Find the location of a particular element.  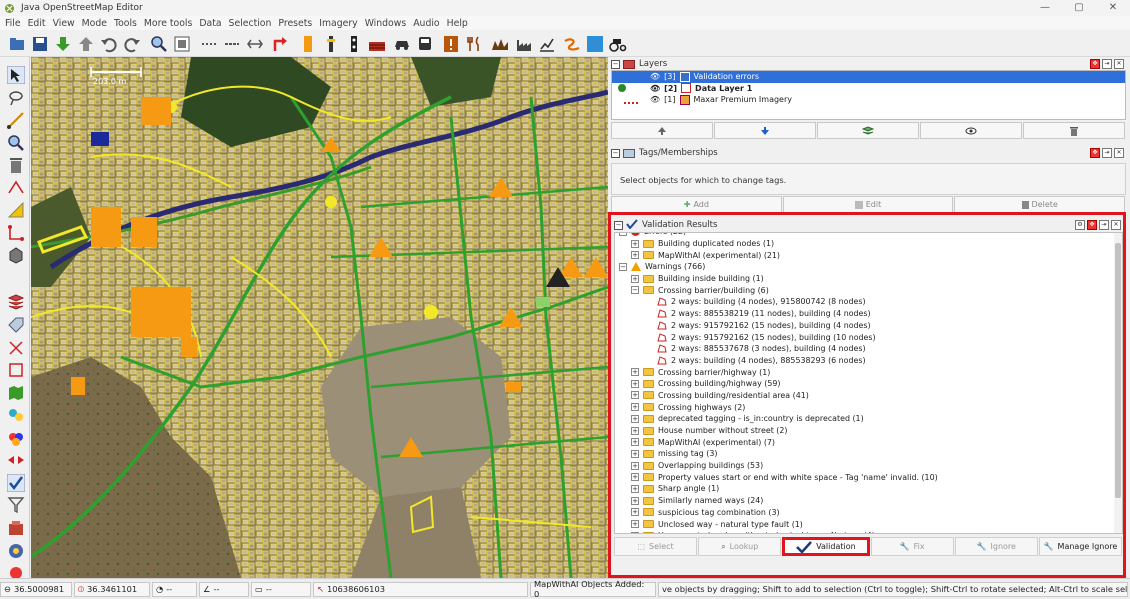

turn-restriction-icon is located at coordinates (280, 44).